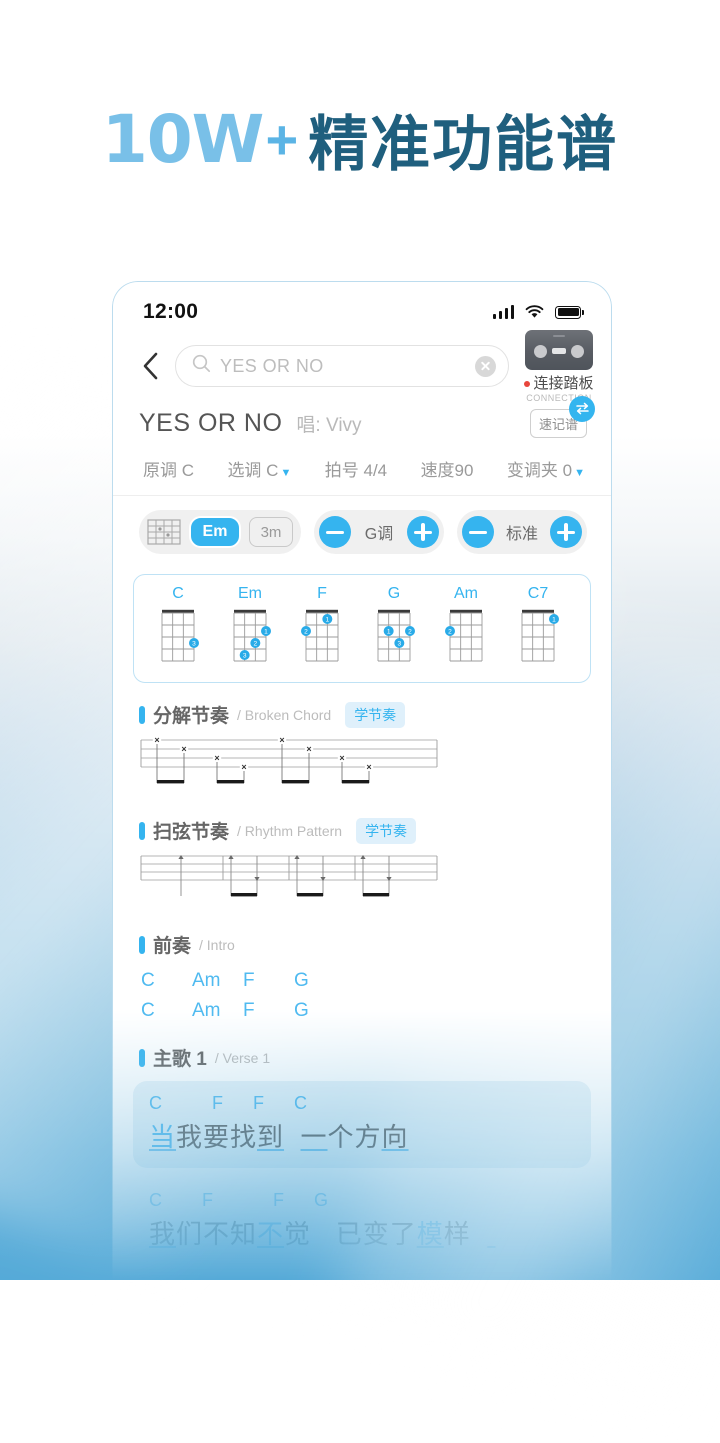 This screenshot has height=1443, width=720. What do you see at coordinates (466, 593) in the screenshot?
I see `chord-name: Am` at bounding box center [466, 593].